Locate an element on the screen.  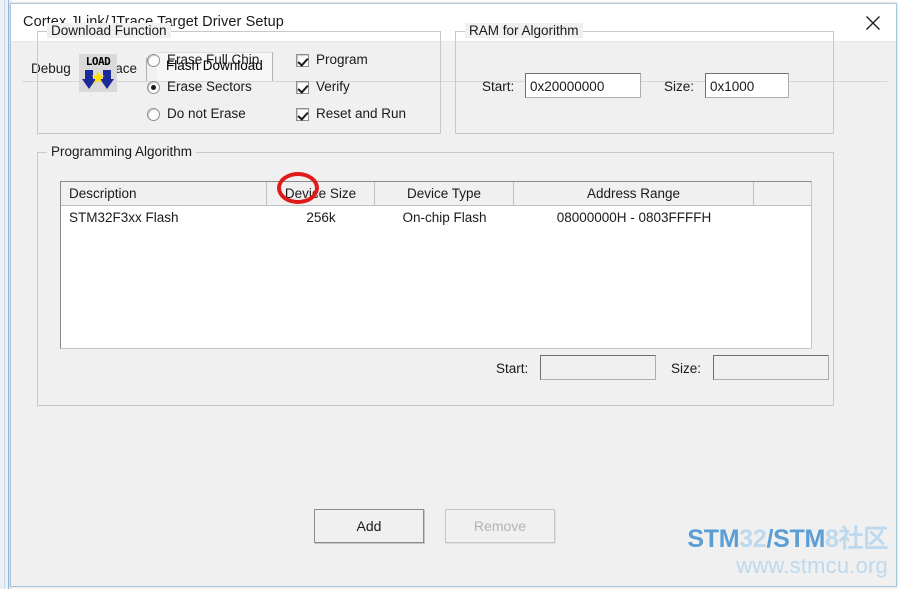
radio-do-not-erase-label: Do not Erase is located at coordinates (206, 113).